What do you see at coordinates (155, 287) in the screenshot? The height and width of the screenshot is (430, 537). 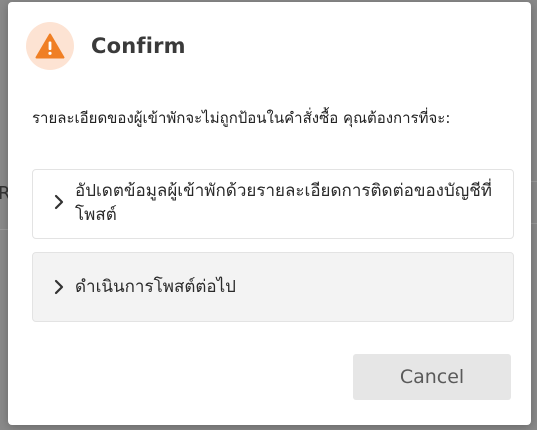 I see `option-label: ดำเนินการโพสต์ต่อไป` at bounding box center [155, 287].